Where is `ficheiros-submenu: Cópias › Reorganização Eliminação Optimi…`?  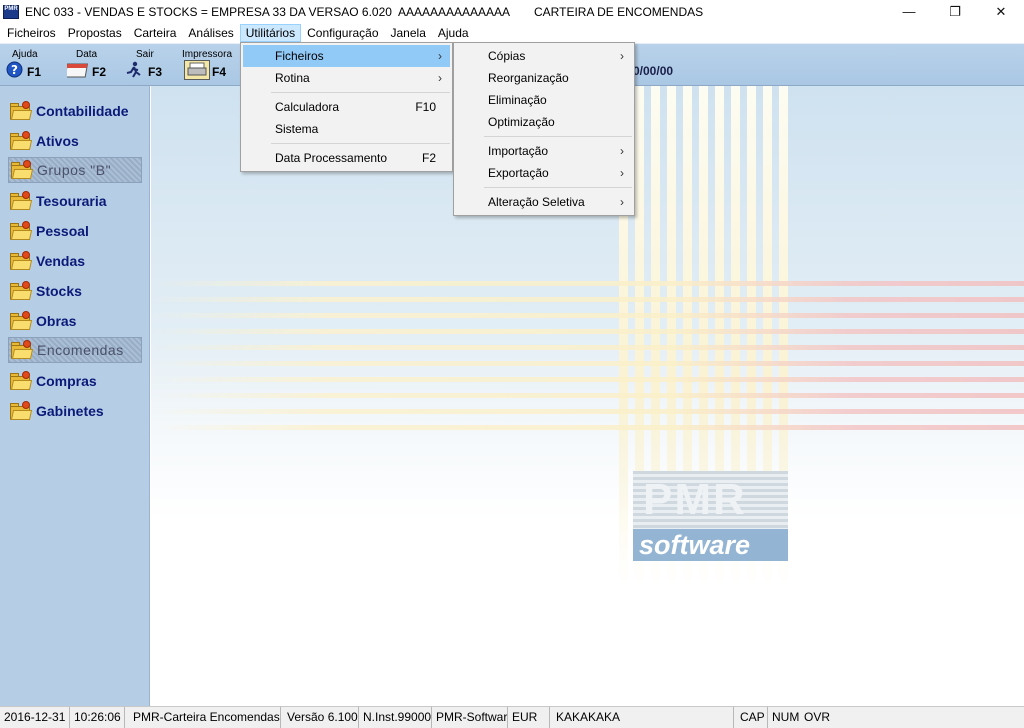
ficheiros-submenu: Cópias › Reorganização Eliminação Optimi… is located at coordinates (544, 129).